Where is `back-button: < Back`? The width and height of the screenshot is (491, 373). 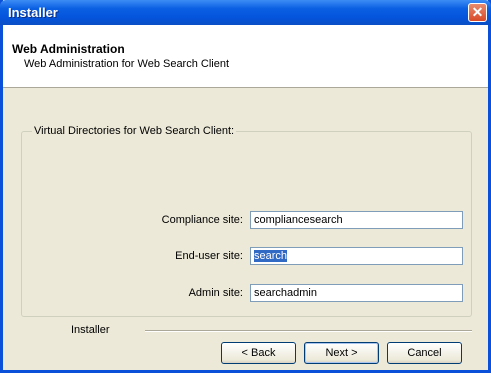
back-button: < Back is located at coordinates (258, 353).